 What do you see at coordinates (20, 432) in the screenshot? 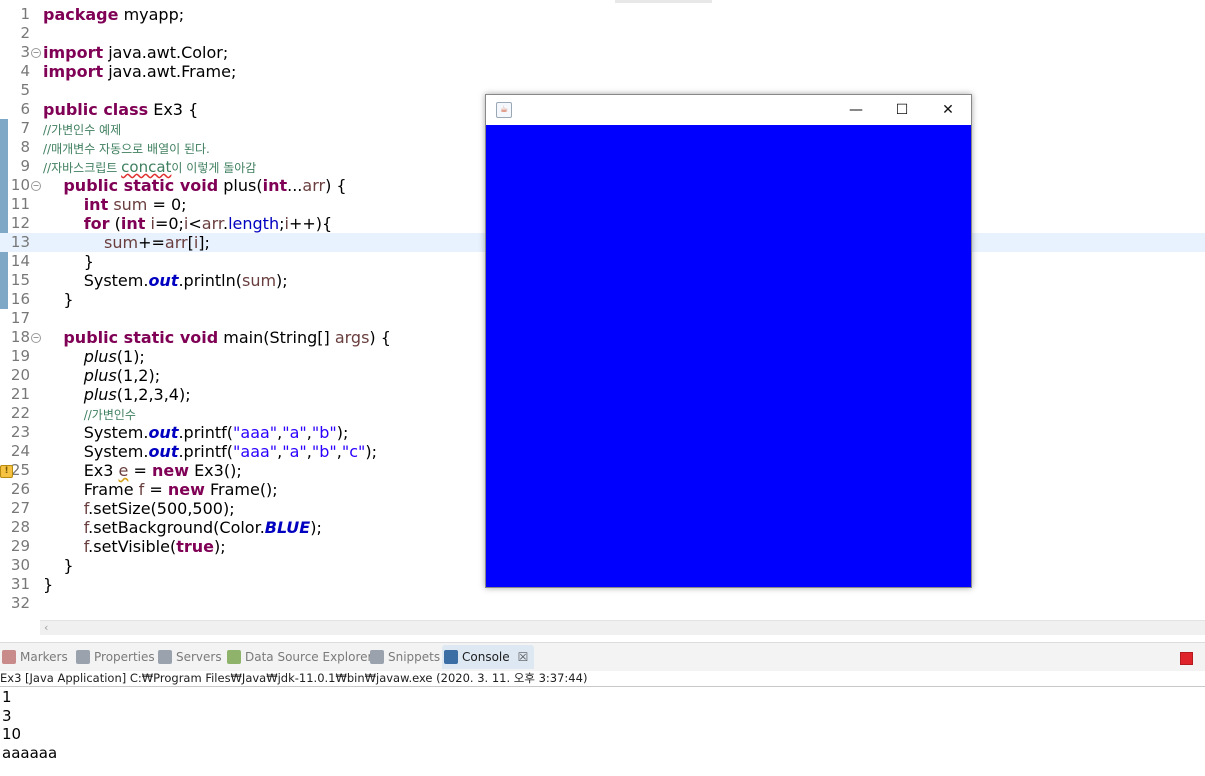
I see `line-number: 23` at bounding box center [20, 432].